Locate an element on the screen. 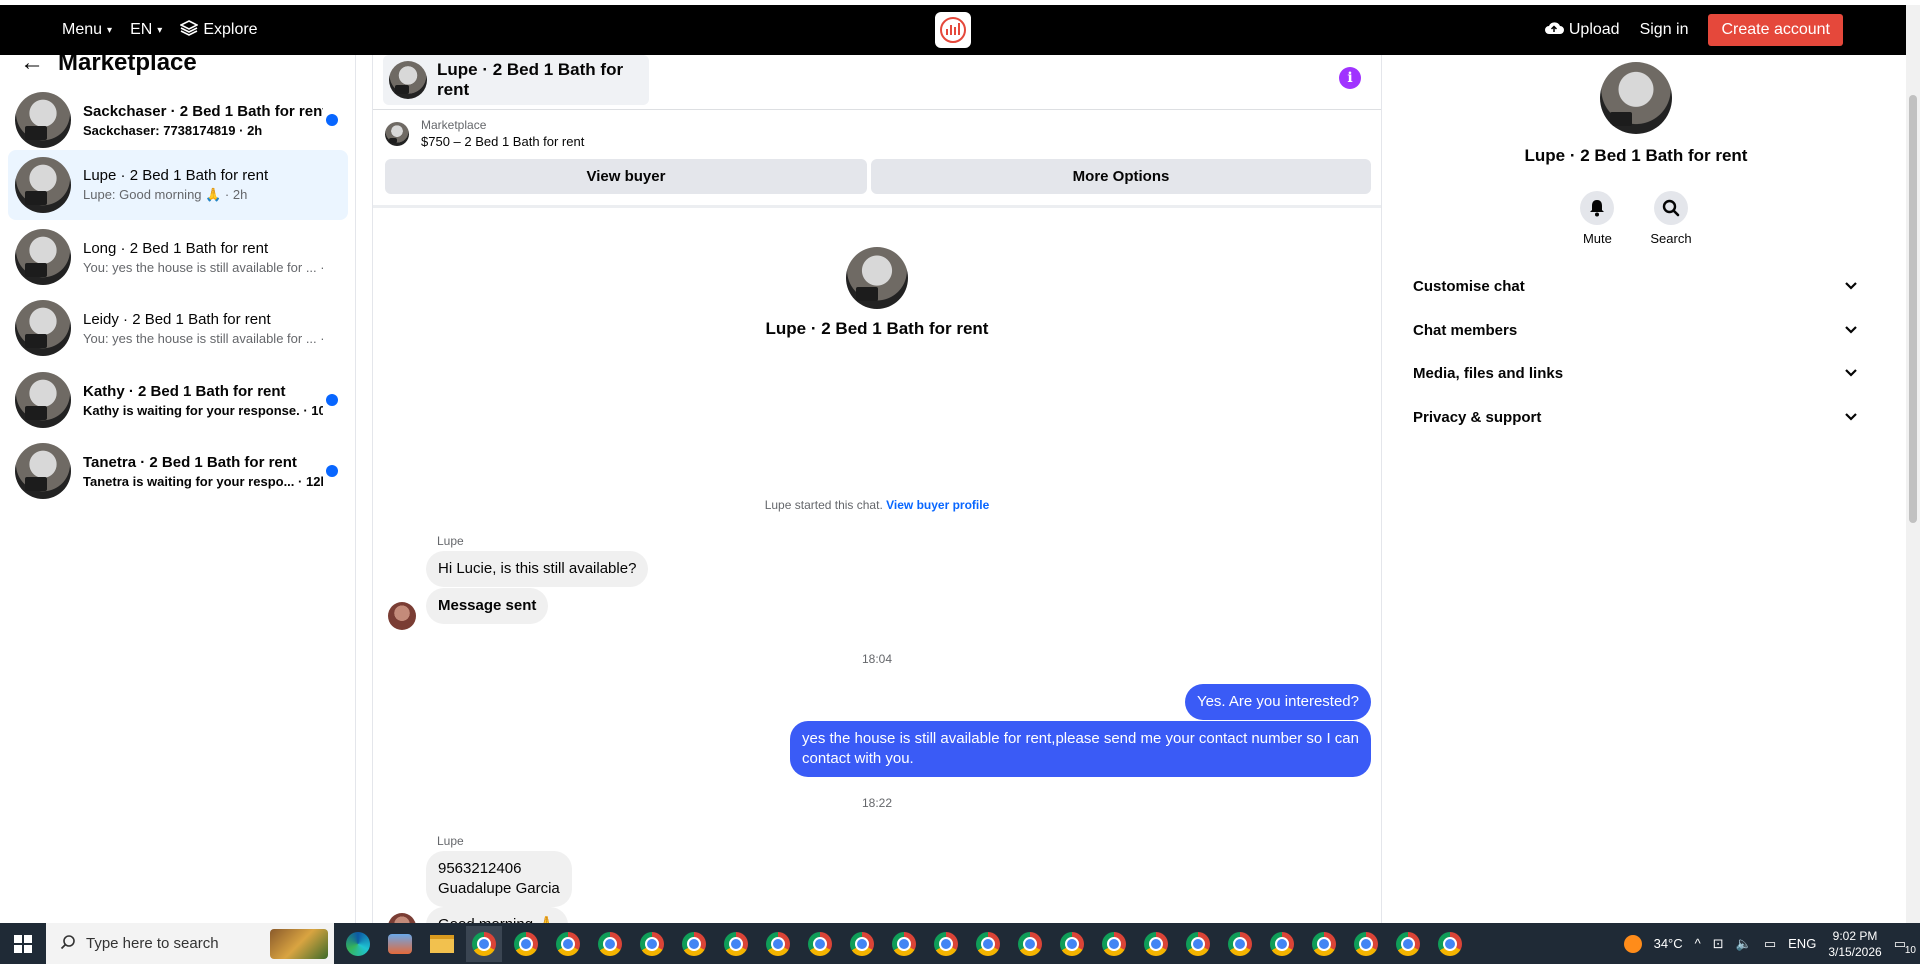 This screenshot has width=1920, height=964. conversation-preview: Lupe: Good morning 🙏 · 2h is located at coordinates (165, 194).